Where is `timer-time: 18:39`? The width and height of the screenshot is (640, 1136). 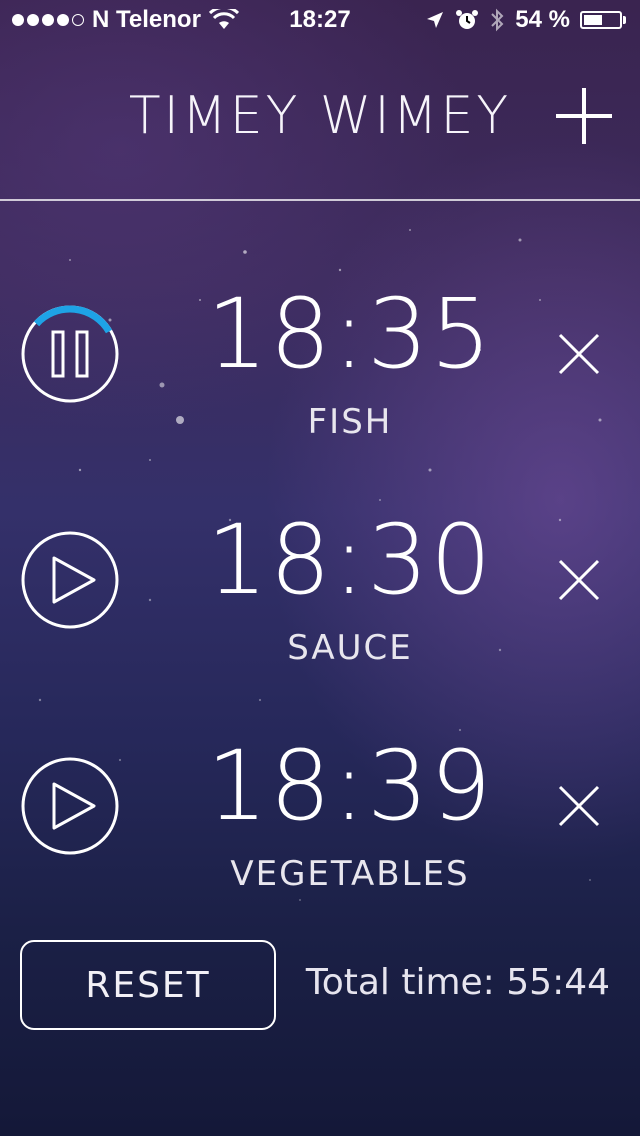 timer-time: 18:39 is located at coordinates (350, 786).